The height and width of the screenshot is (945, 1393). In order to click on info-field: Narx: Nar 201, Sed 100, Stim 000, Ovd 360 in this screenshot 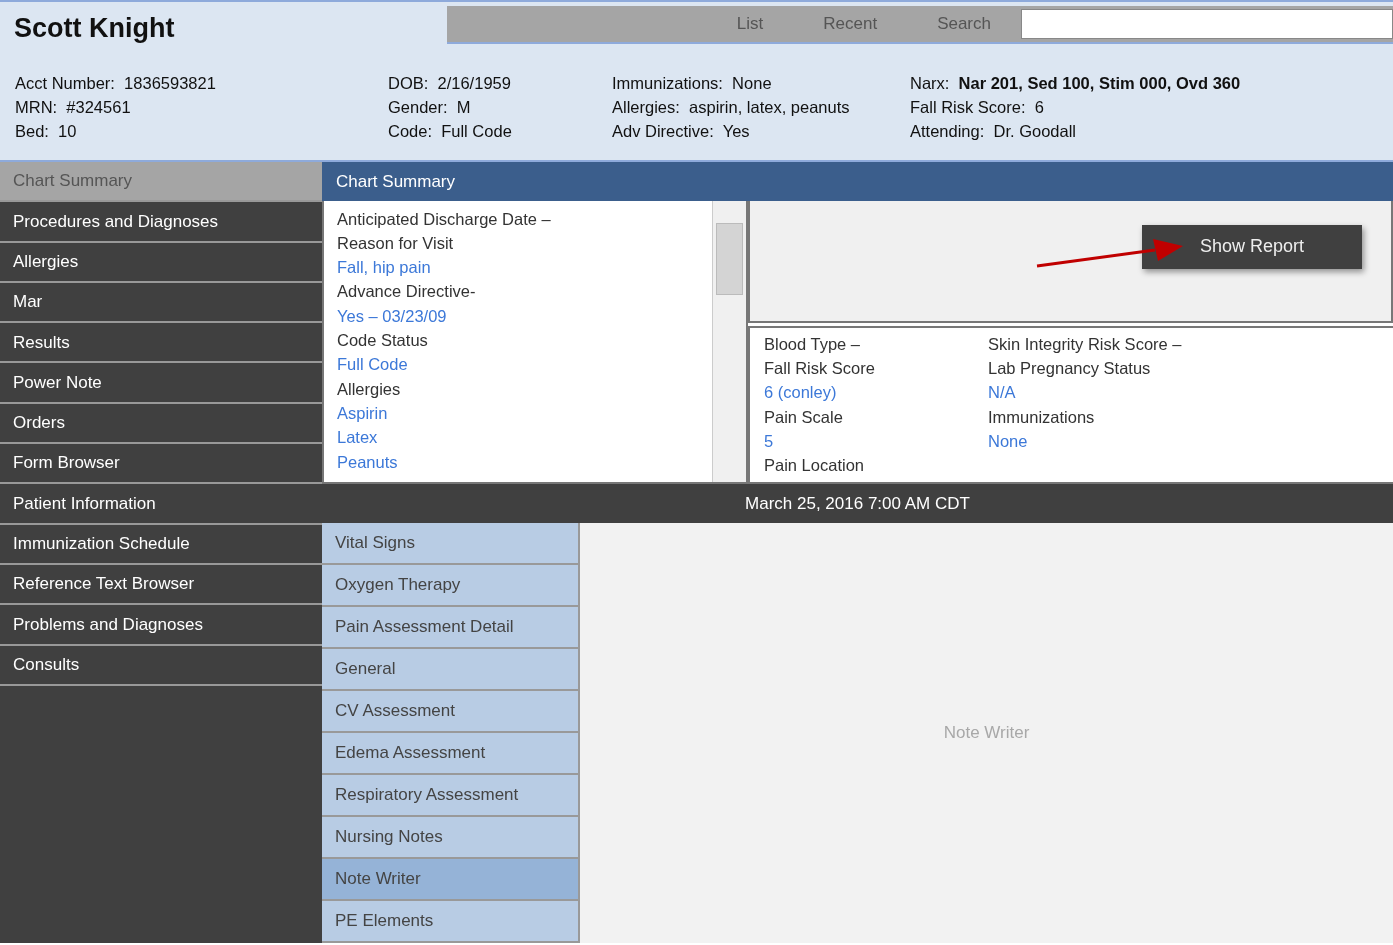, I will do `click(1151, 82)`.